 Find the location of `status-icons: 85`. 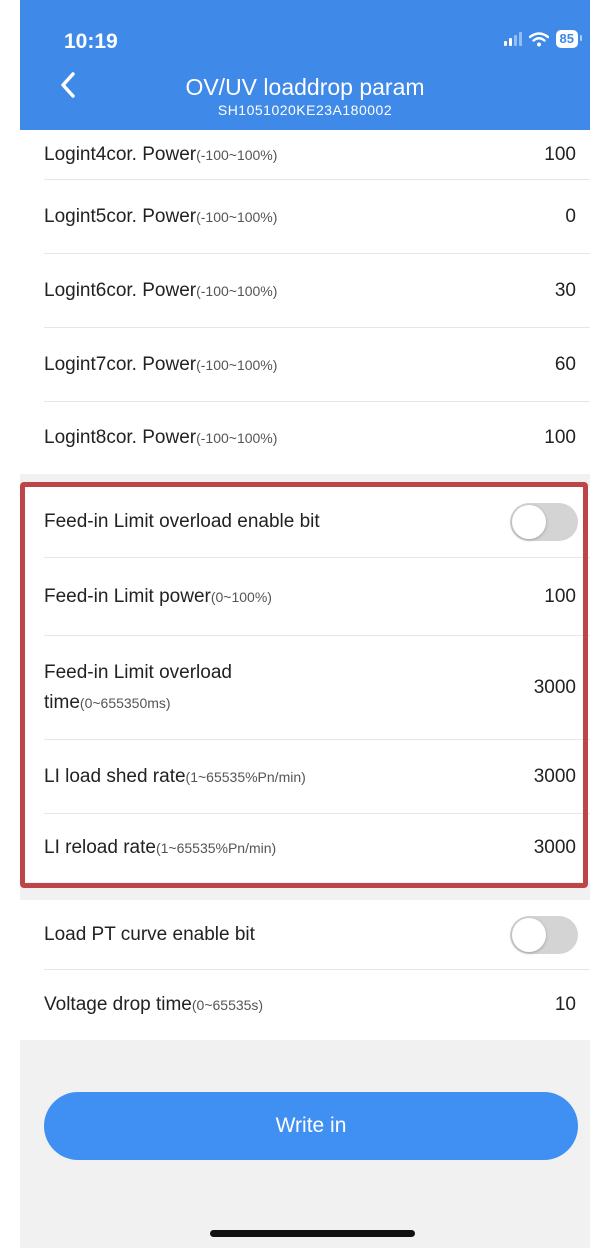

status-icons: 85 is located at coordinates (543, 39).